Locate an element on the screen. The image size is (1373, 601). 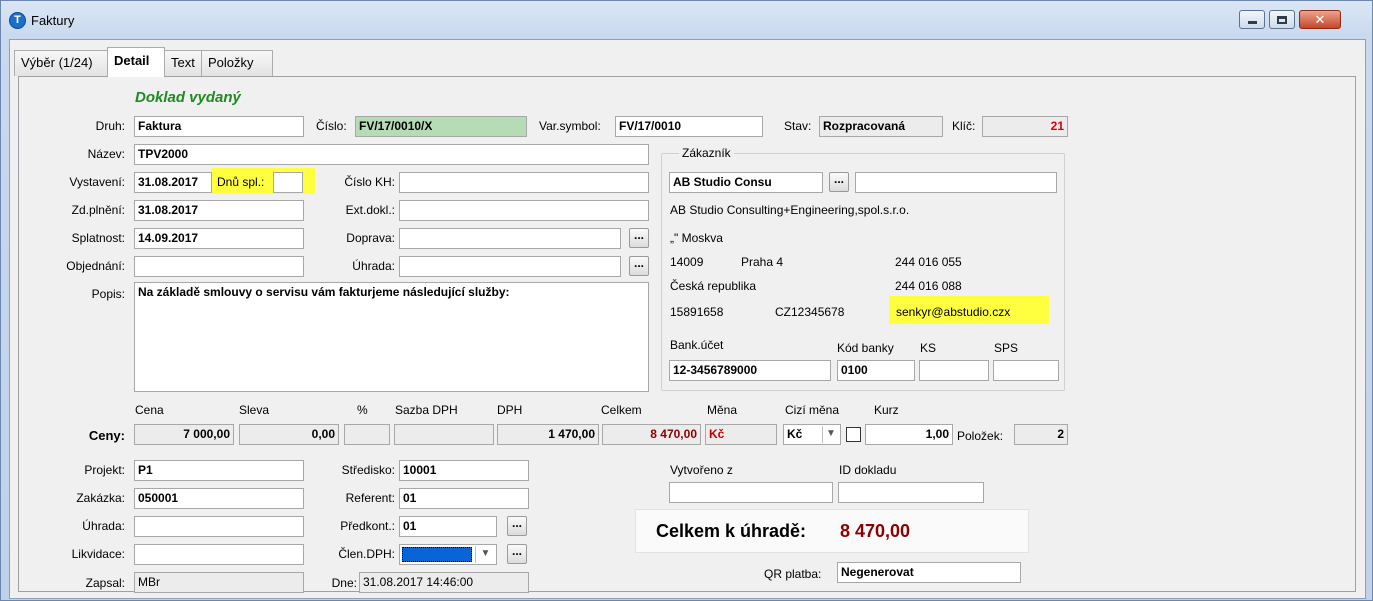
doprava-field is located at coordinates (510, 238).